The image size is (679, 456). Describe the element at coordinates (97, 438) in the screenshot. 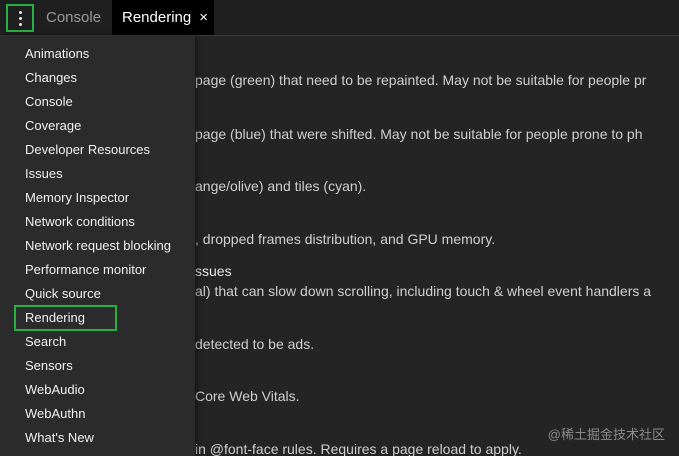

I see `menu-item-whats-new: What's New` at that location.